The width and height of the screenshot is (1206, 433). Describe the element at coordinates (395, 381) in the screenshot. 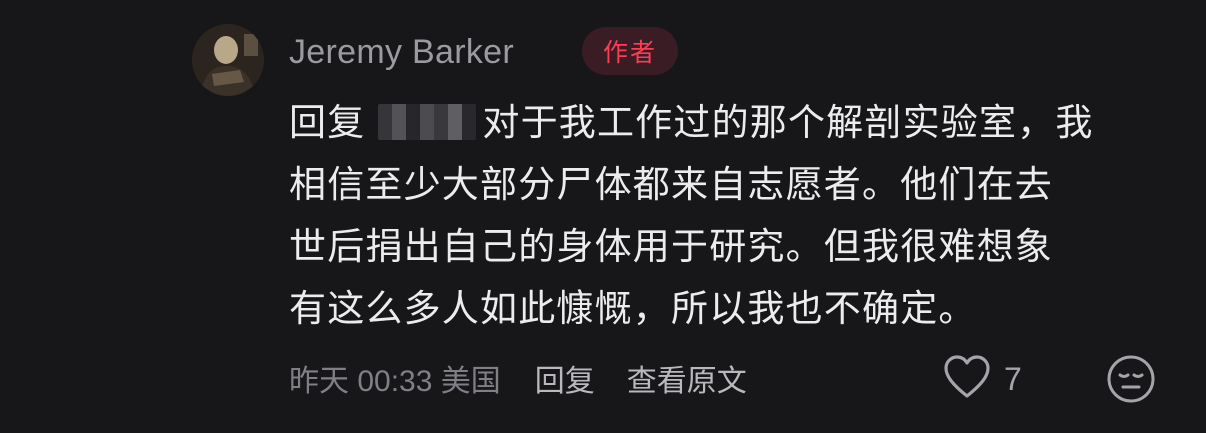

I see `timestamp: 昨天 00:33 美国` at that location.